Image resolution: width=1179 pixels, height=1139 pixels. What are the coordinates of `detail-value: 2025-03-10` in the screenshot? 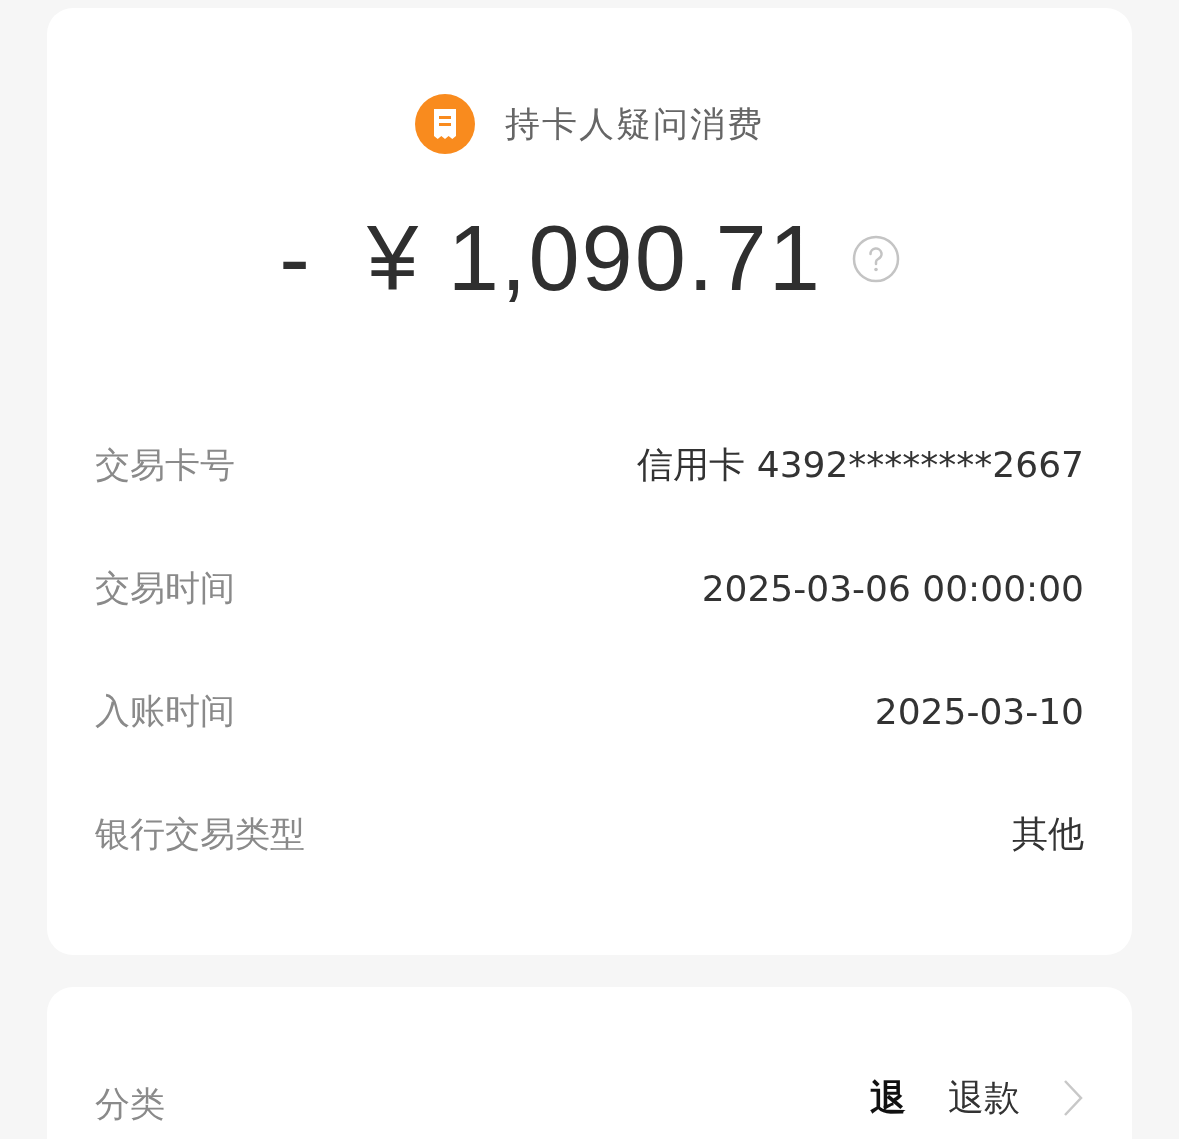 It's located at (979, 711).